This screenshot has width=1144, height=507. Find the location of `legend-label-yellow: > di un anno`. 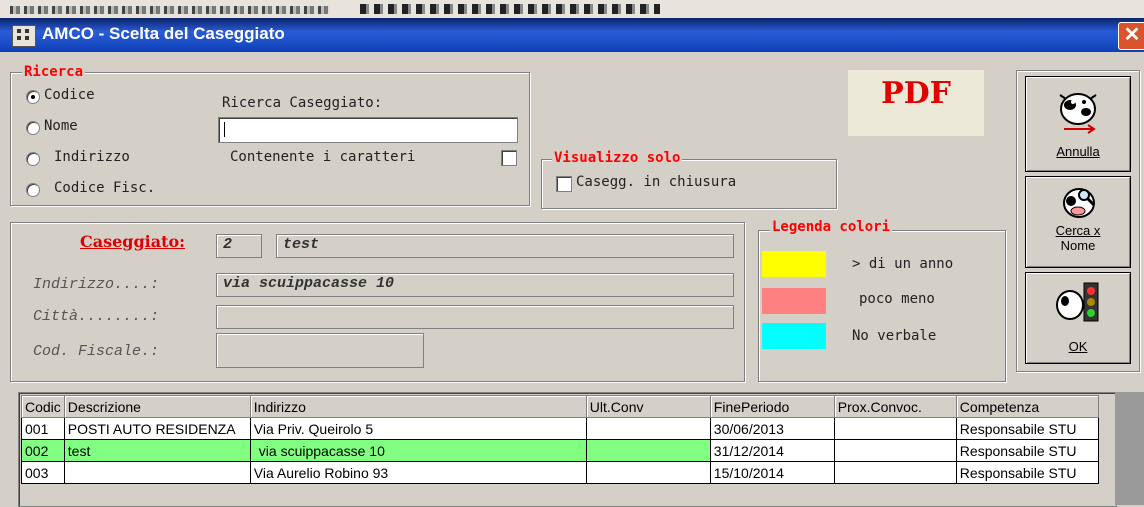

legend-label-yellow: > di un anno is located at coordinates (903, 264).